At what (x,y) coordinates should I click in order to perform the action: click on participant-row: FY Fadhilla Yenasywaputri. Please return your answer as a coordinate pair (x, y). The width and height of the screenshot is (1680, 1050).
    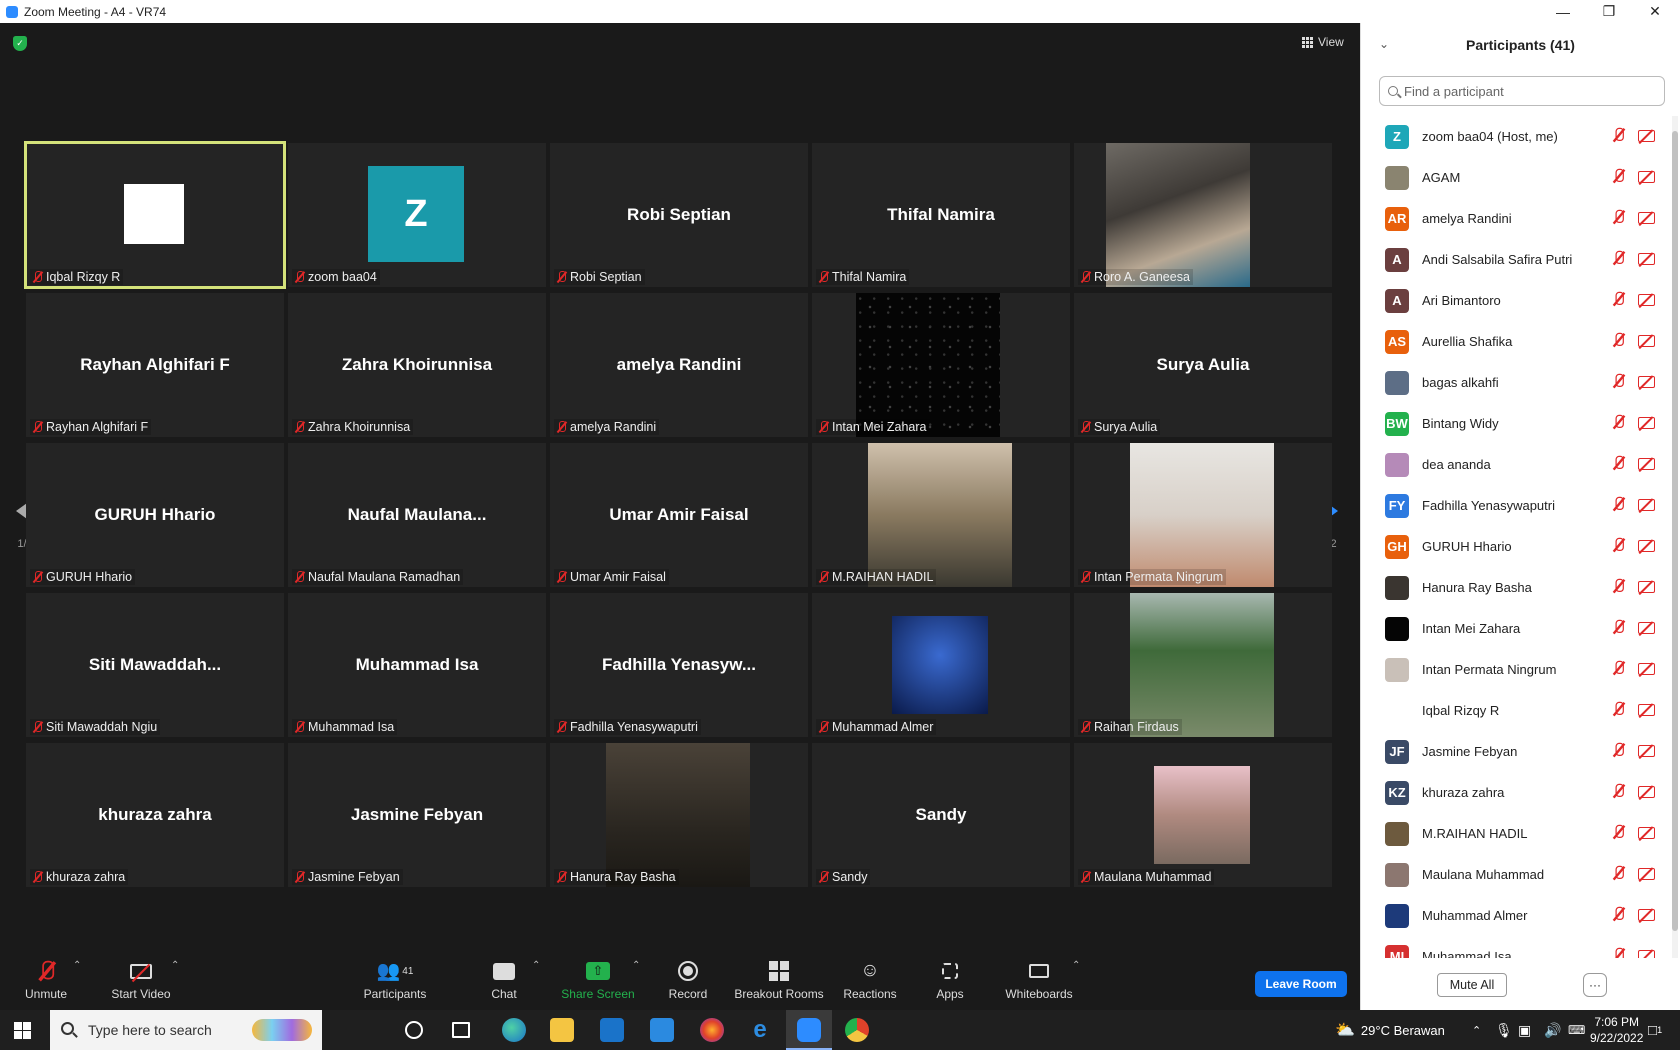
    Looking at the image, I should click on (1516, 505).